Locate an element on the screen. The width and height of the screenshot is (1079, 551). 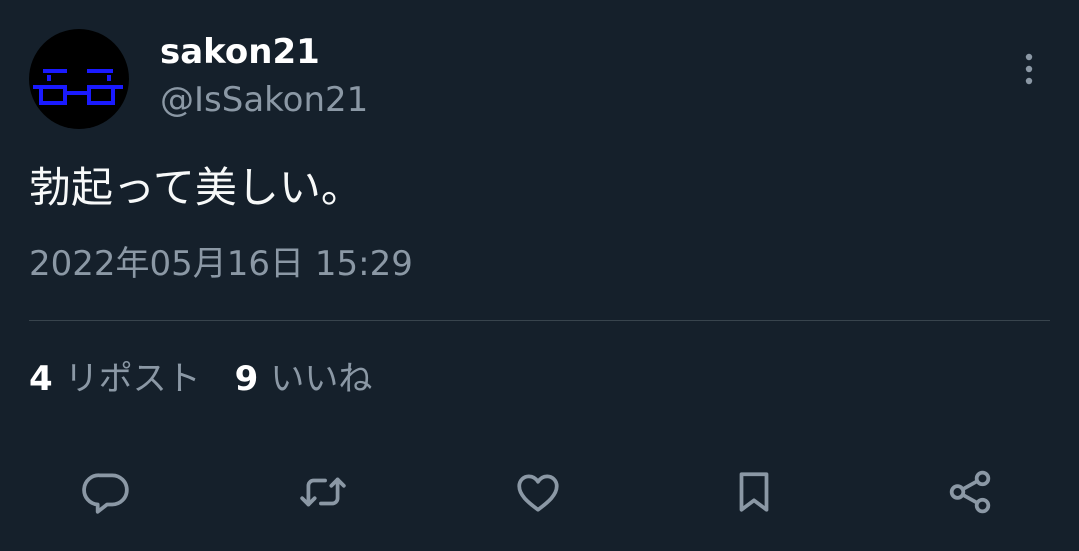
bookmark-icon is located at coordinates (754, 492).